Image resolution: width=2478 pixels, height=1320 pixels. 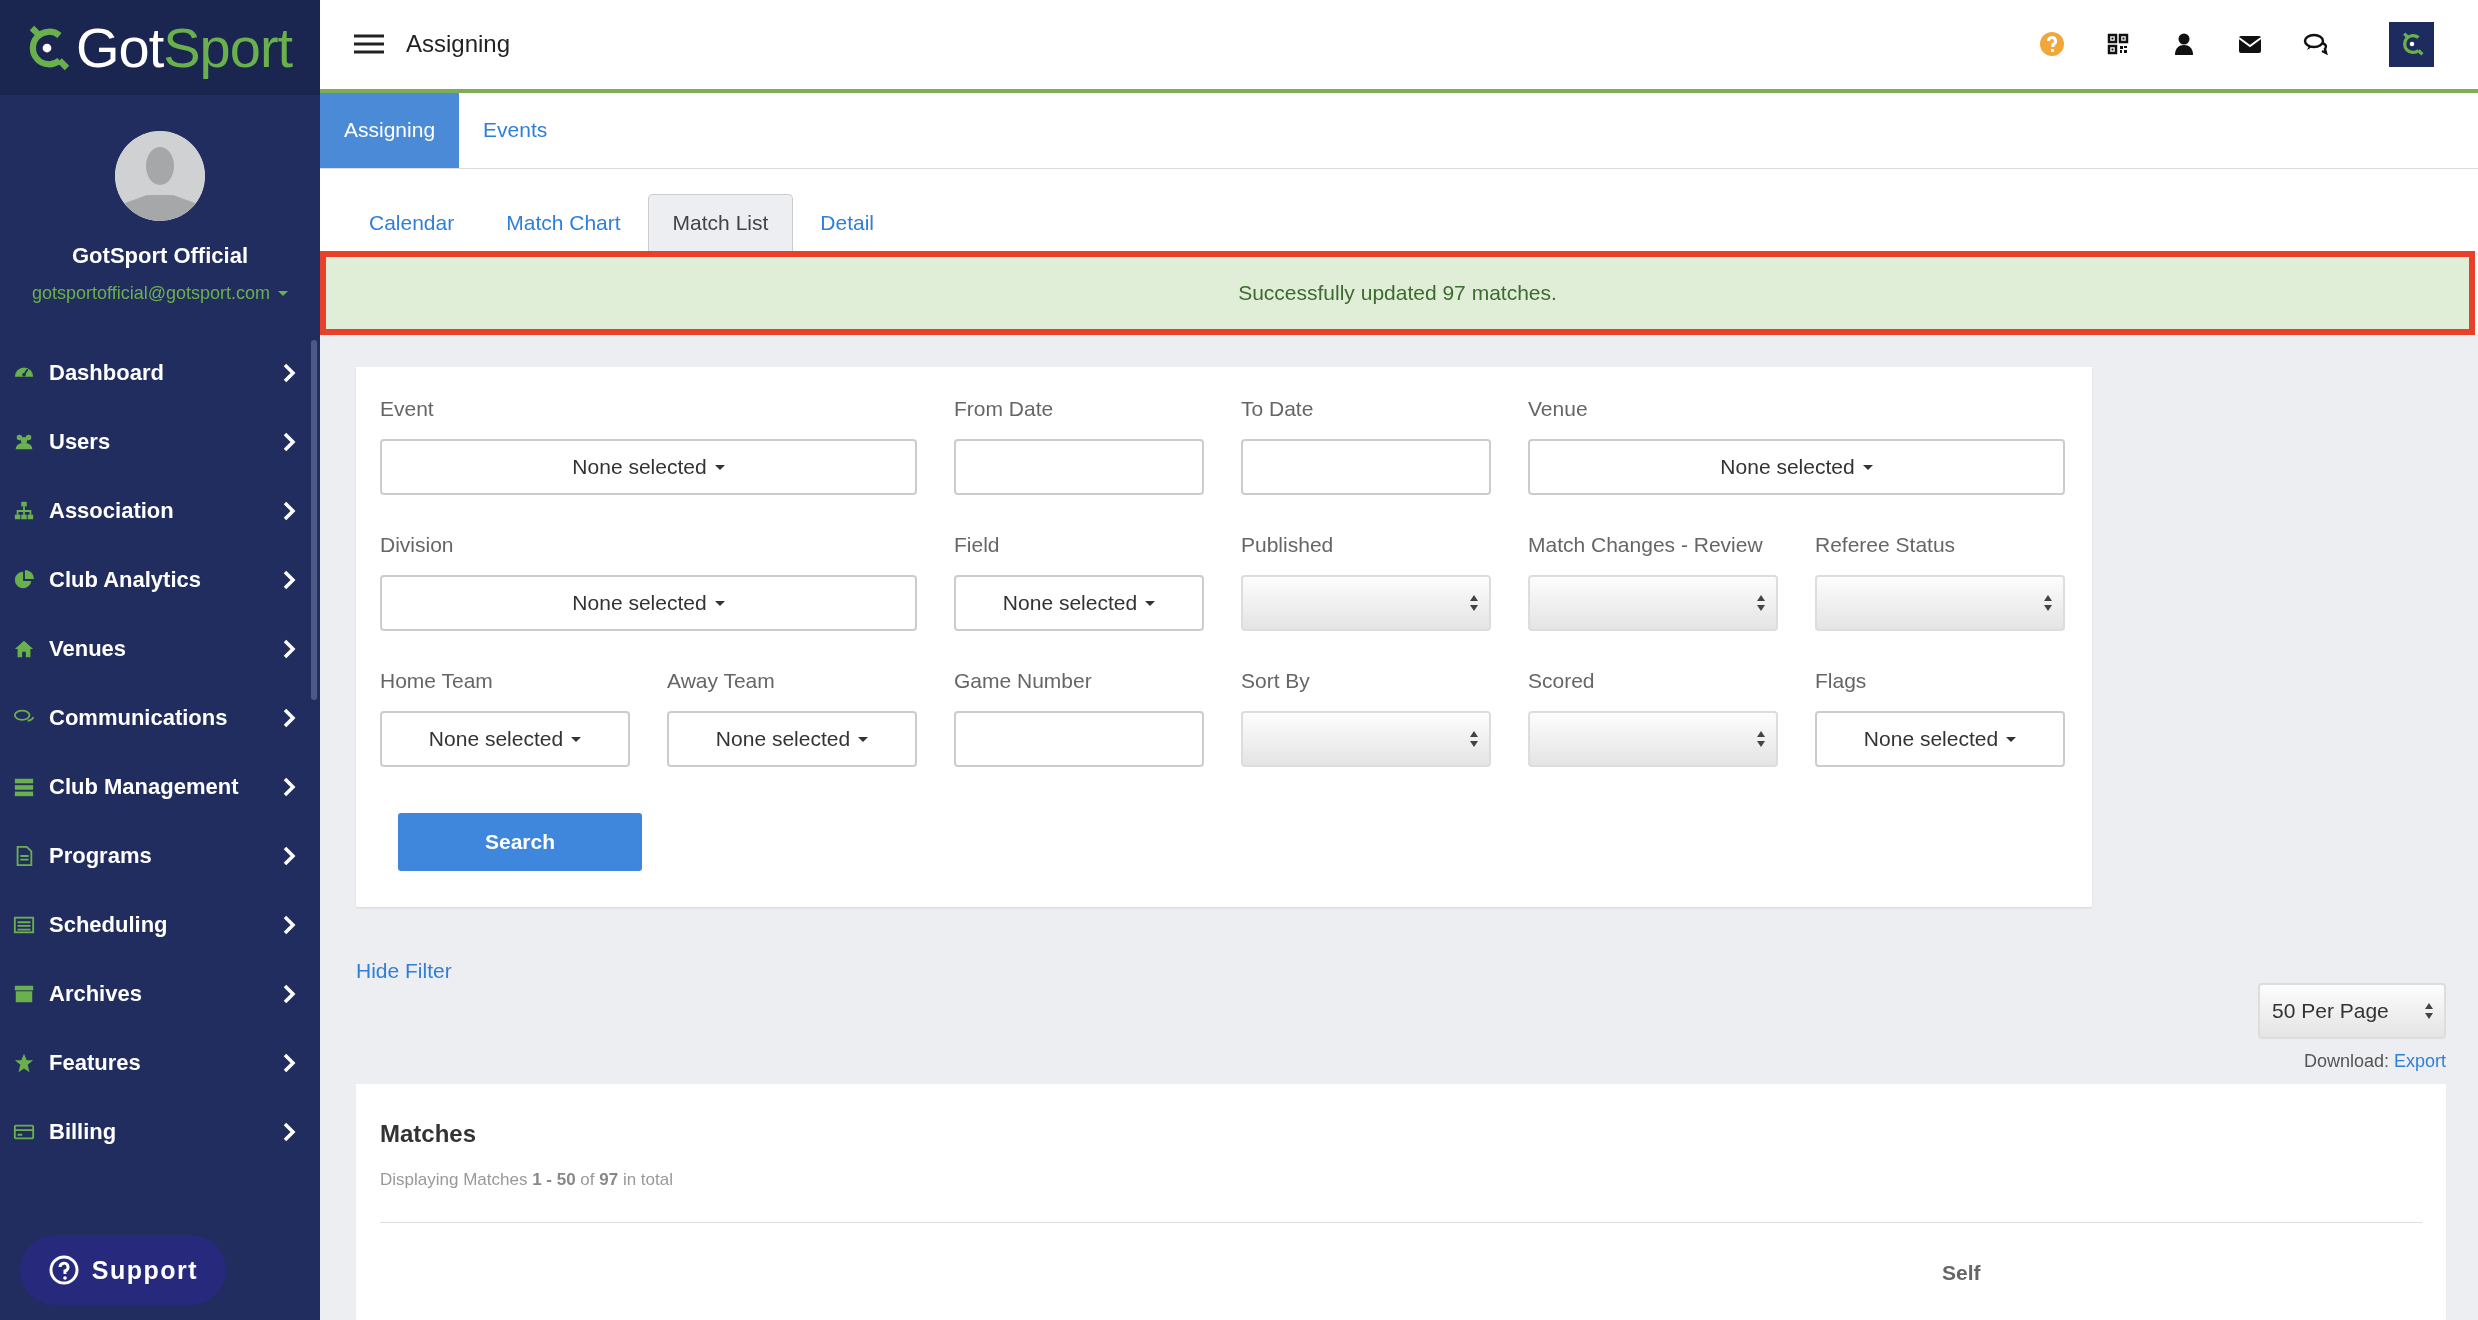 What do you see at coordinates (184, 47) in the screenshot?
I see `brand-logo: GotSport` at bounding box center [184, 47].